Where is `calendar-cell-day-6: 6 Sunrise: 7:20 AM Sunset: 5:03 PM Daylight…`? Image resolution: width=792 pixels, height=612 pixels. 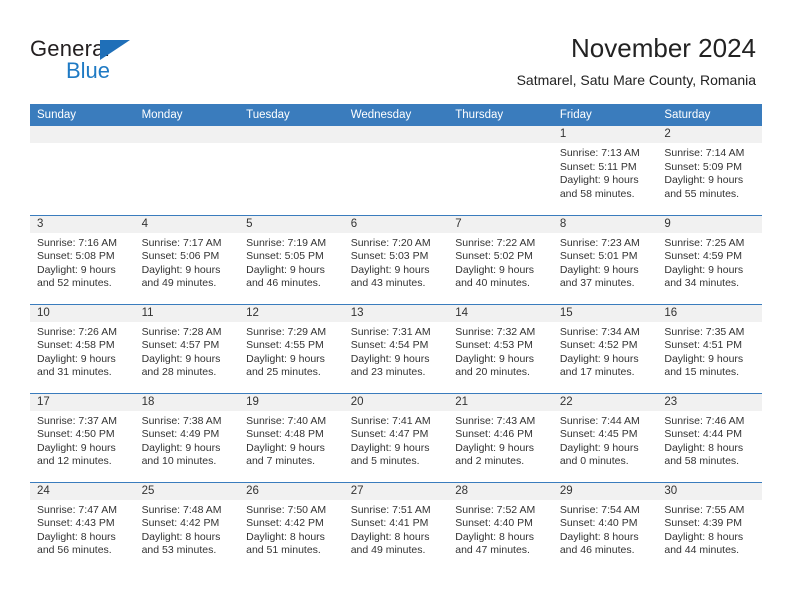 calendar-cell-day-6: 6 Sunrise: 7:20 AM Sunset: 5:03 PM Daylight… is located at coordinates (396, 259).